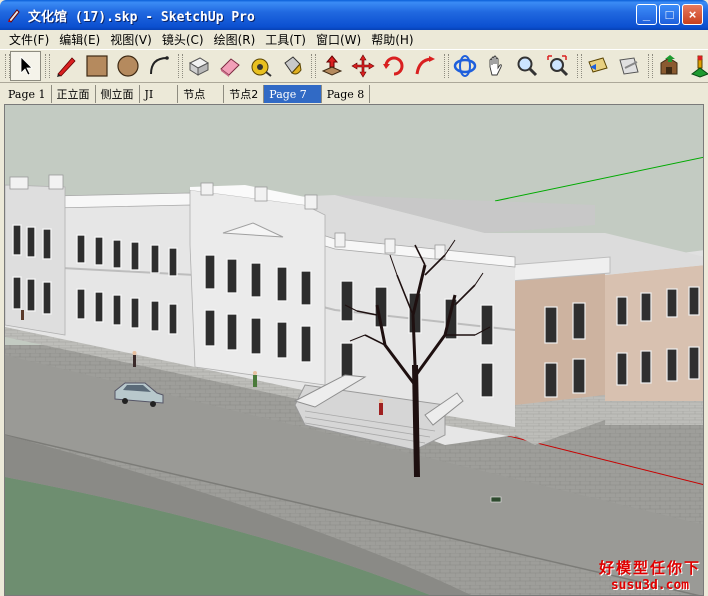 The height and width of the screenshot is (596, 708). I want to click on toolbar-group-views, so click(611, 66).